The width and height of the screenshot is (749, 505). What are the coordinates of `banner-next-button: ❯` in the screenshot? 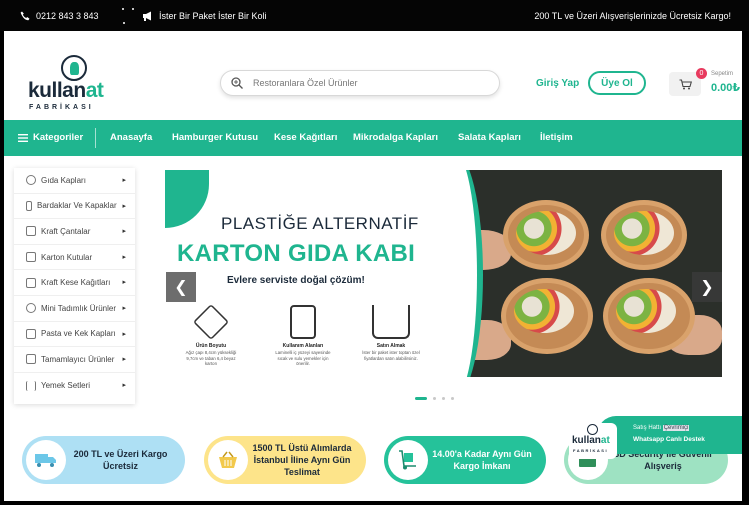 It's located at (707, 287).